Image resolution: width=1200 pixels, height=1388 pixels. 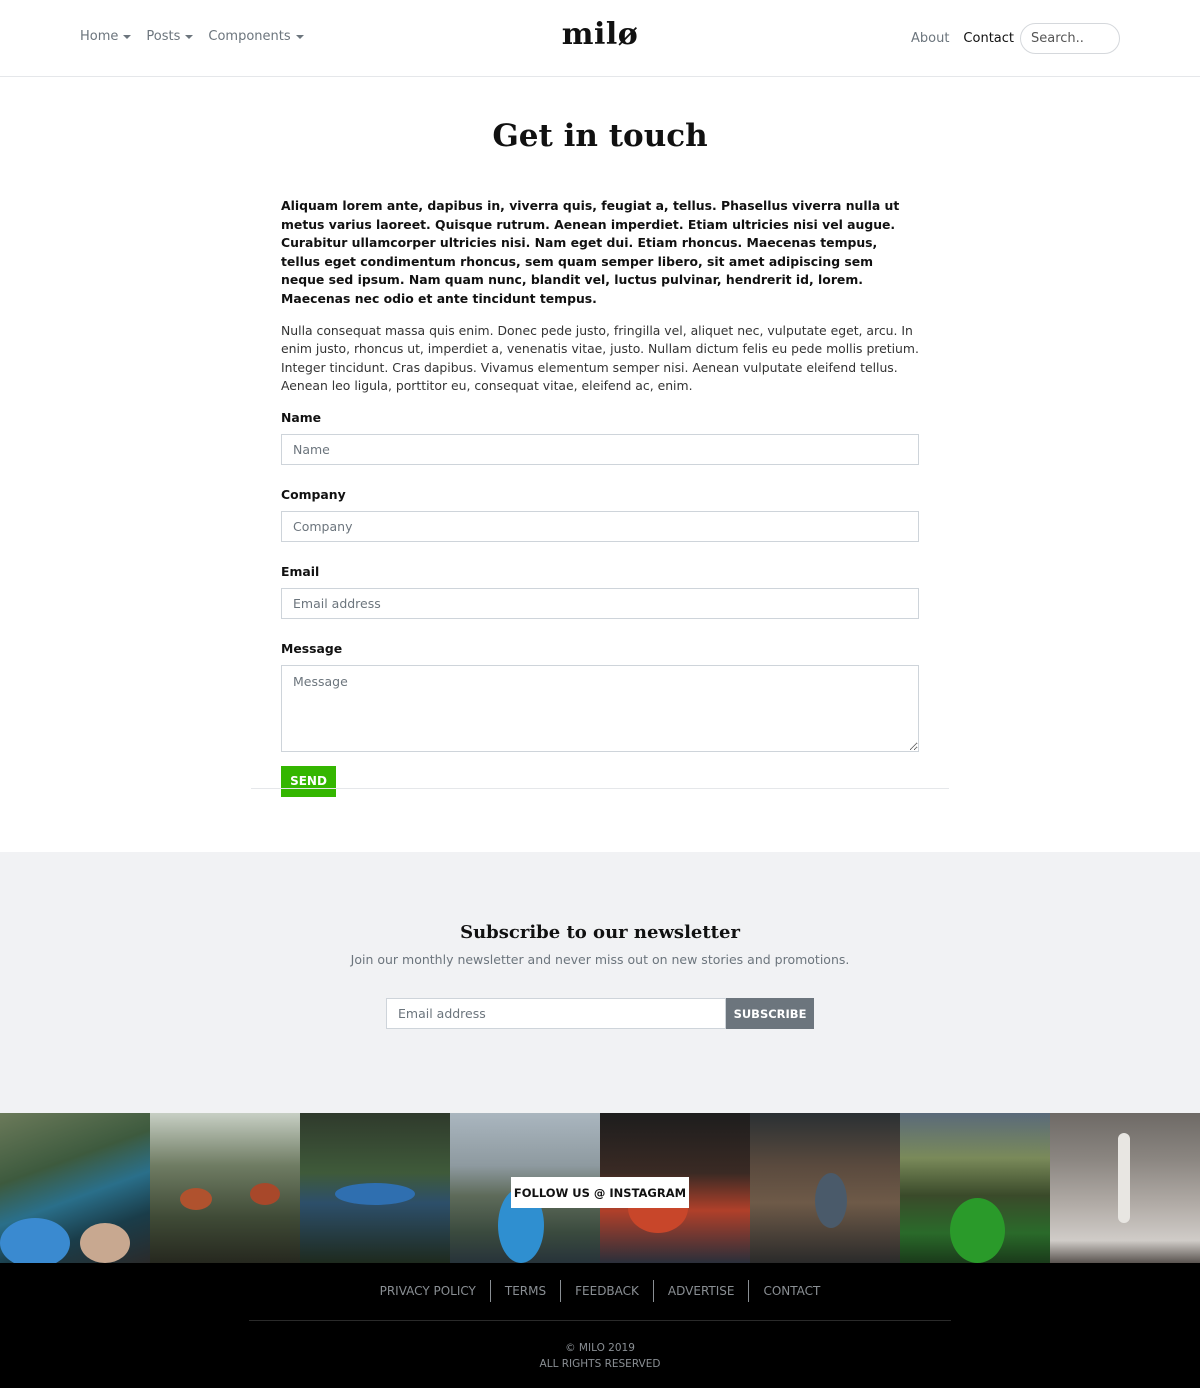 What do you see at coordinates (301, 417) in the screenshot?
I see `name-label: Name` at bounding box center [301, 417].